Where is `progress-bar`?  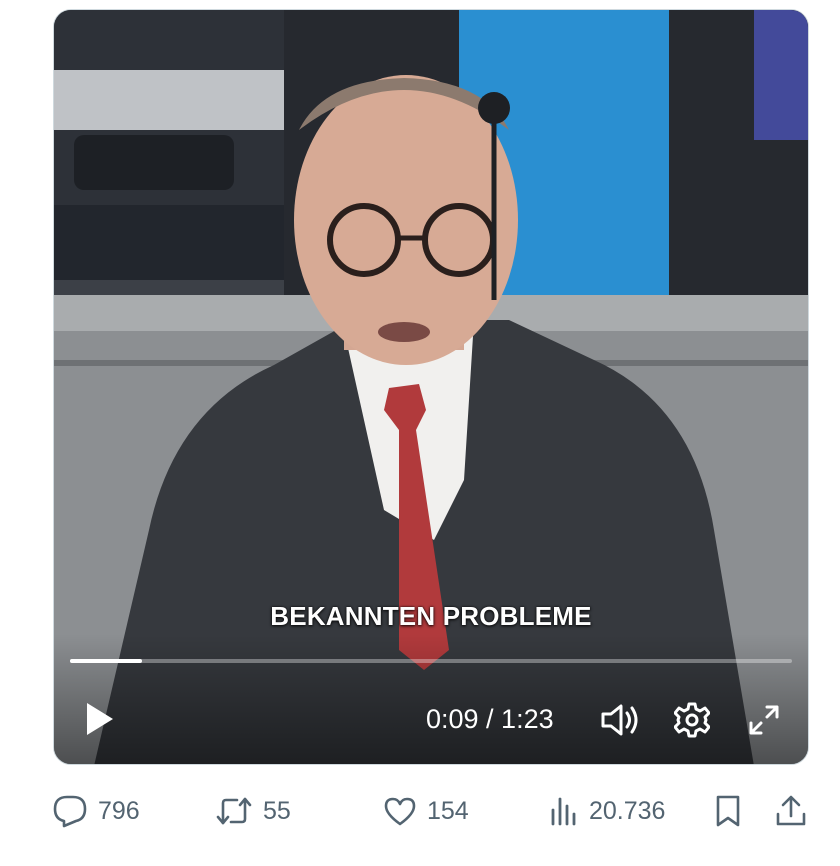 progress-bar is located at coordinates (431, 661).